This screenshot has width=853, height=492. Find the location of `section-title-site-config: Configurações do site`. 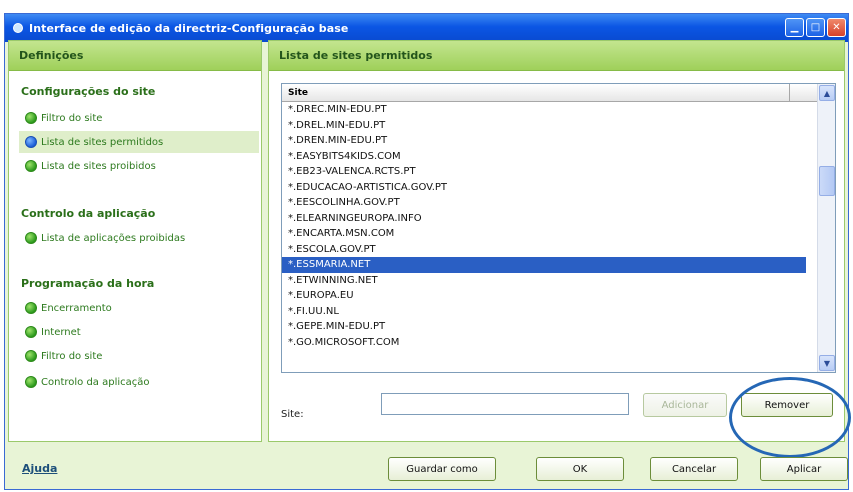

section-title-site-config: Configurações do site is located at coordinates (88, 91).